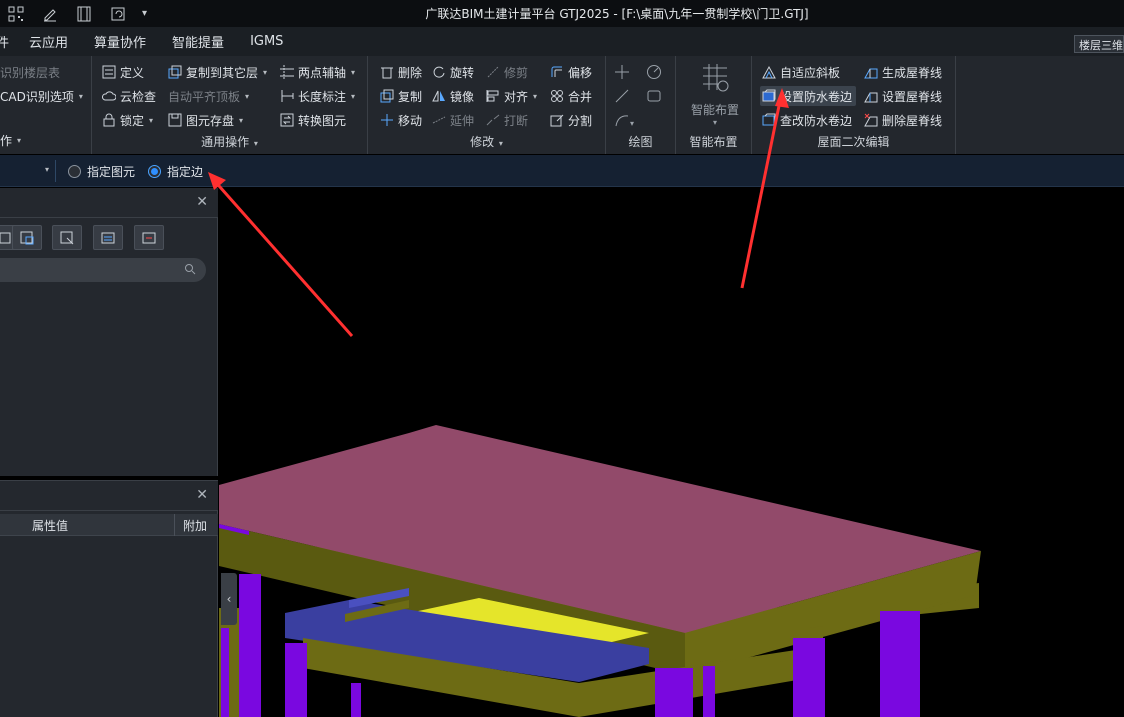 Image resolution: width=1124 pixels, height=717 pixels. What do you see at coordinates (764, 188) in the screenshot?
I see `arrow-to-set-waterproof` at bounding box center [764, 188].